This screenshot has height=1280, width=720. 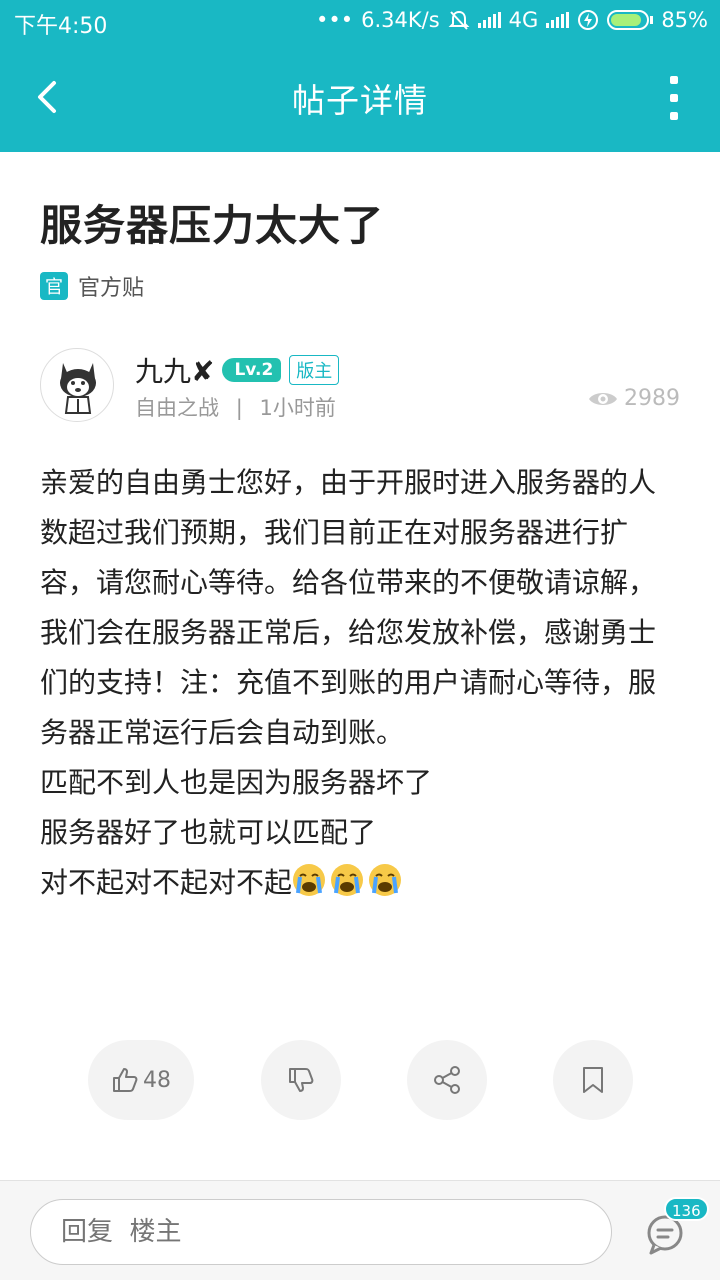 What do you see at coordinates (212, 225) in the screenshot?
I see `post-title: 服务器压力太大了` at bounding box center [212, 225].